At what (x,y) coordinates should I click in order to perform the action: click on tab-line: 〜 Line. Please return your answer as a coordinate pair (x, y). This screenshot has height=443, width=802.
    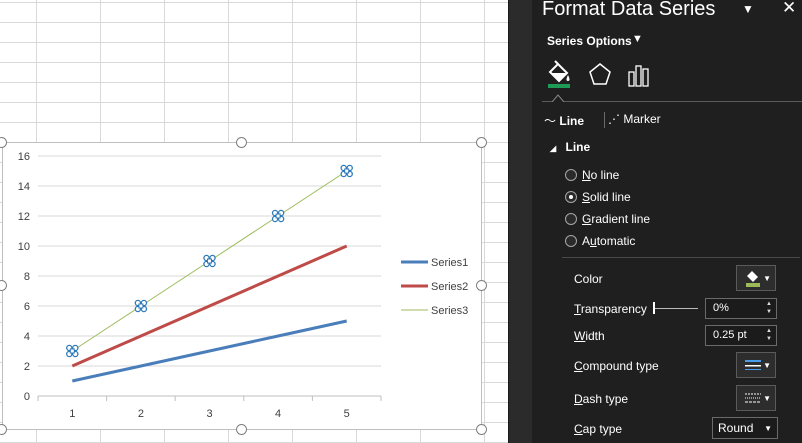
    Looking at the image, I should click on (564, 120).